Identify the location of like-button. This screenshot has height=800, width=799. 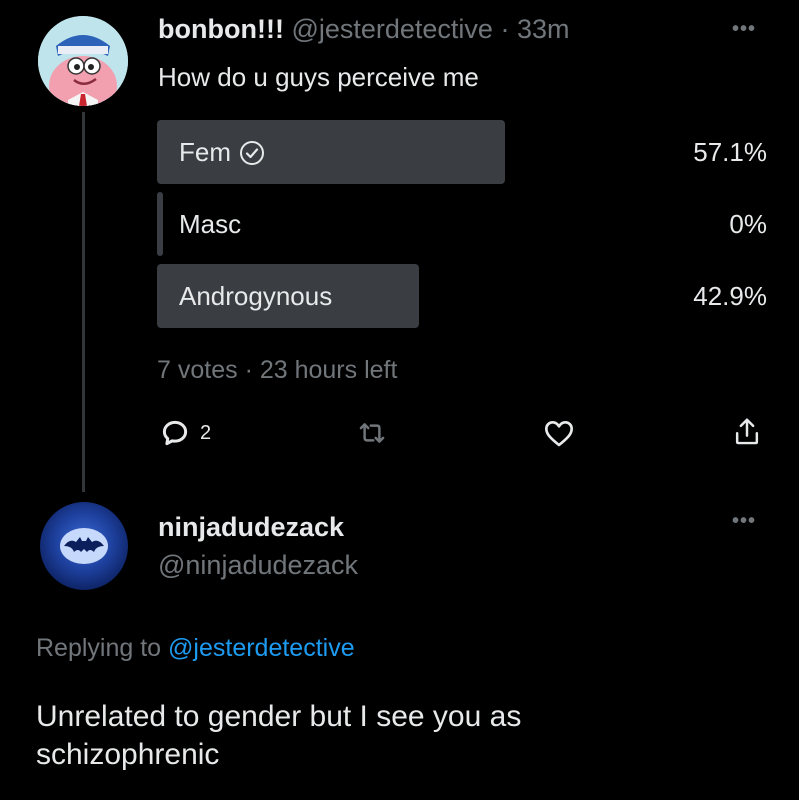
(564, 433).